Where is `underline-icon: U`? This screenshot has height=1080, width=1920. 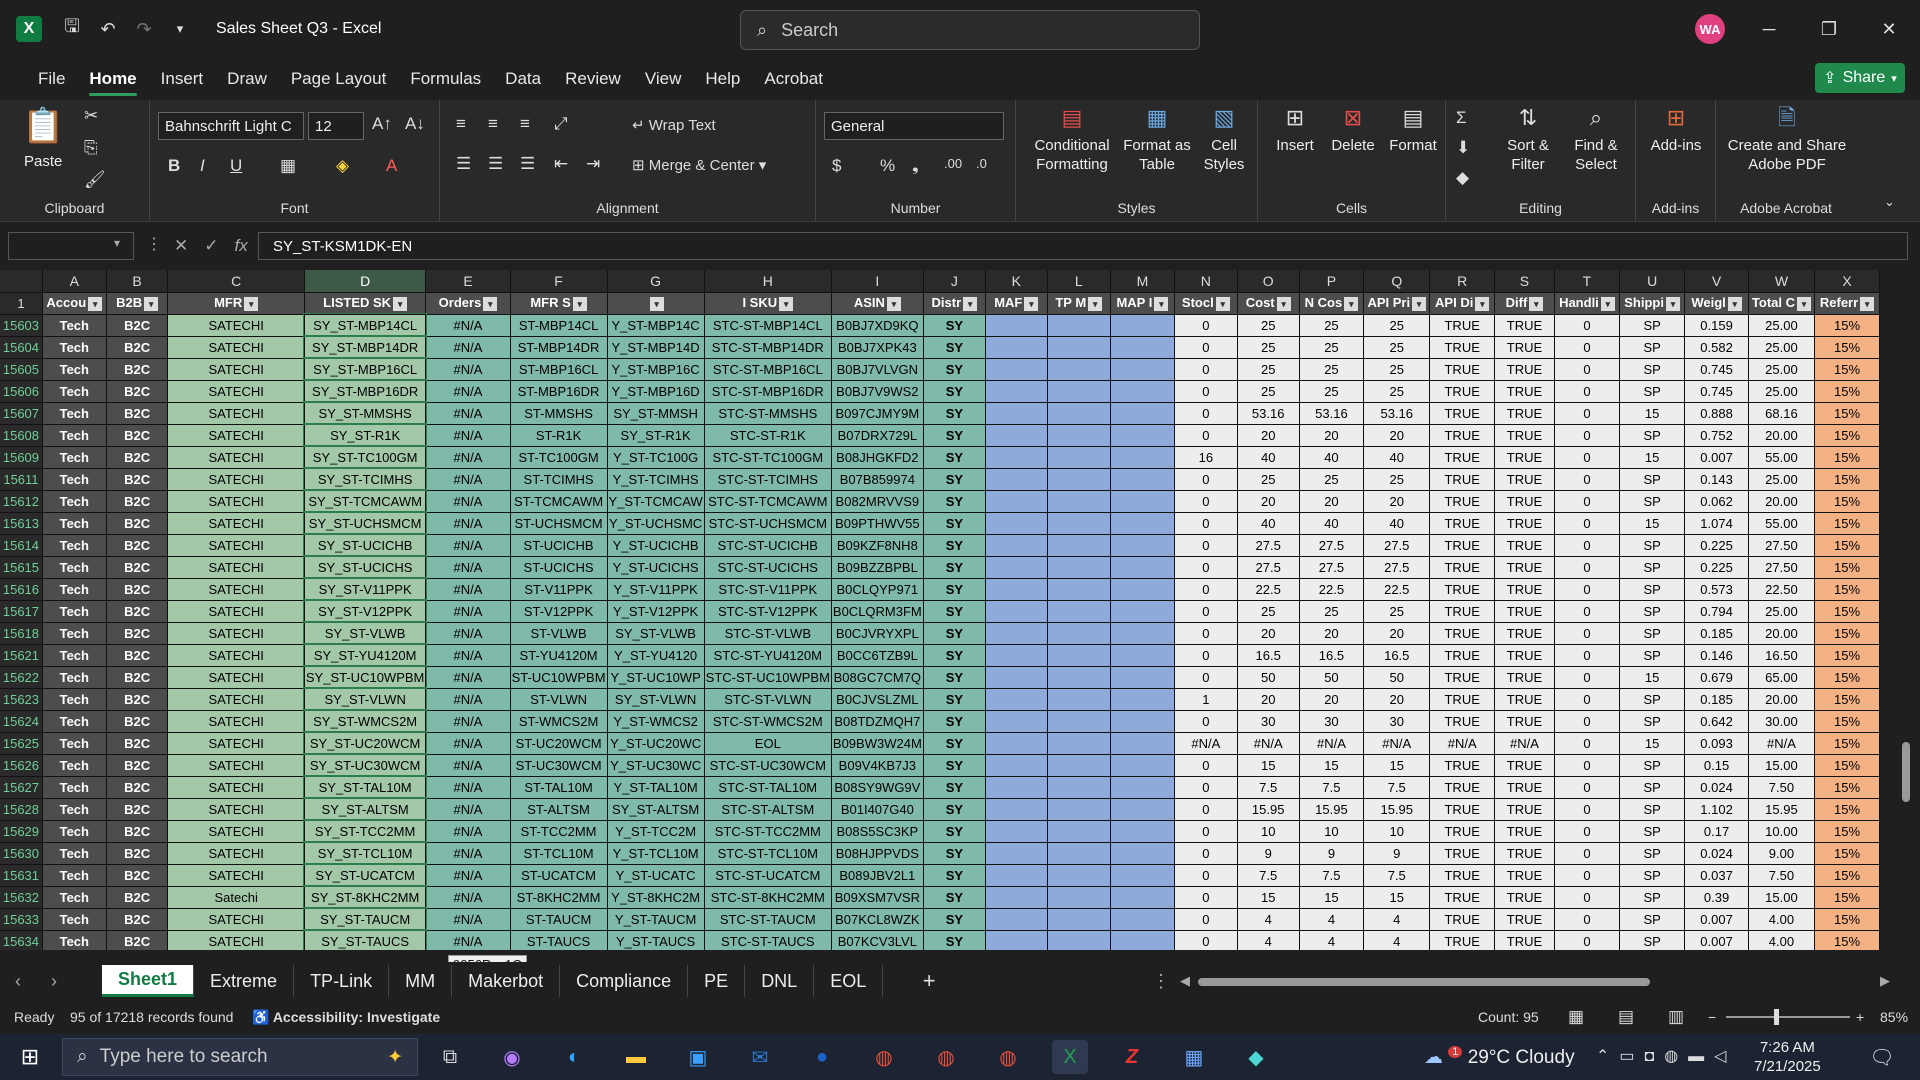 underline-icon: U is located at coordinates (236, 166).